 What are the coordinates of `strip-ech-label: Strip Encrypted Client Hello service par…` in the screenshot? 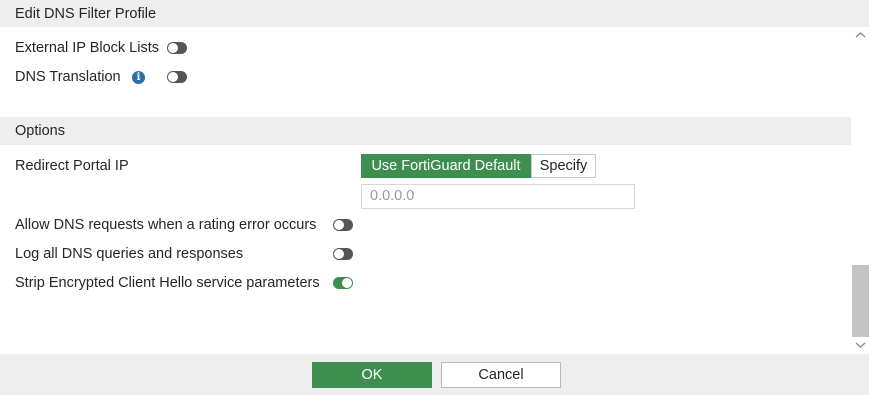 It's located at (167, 283).